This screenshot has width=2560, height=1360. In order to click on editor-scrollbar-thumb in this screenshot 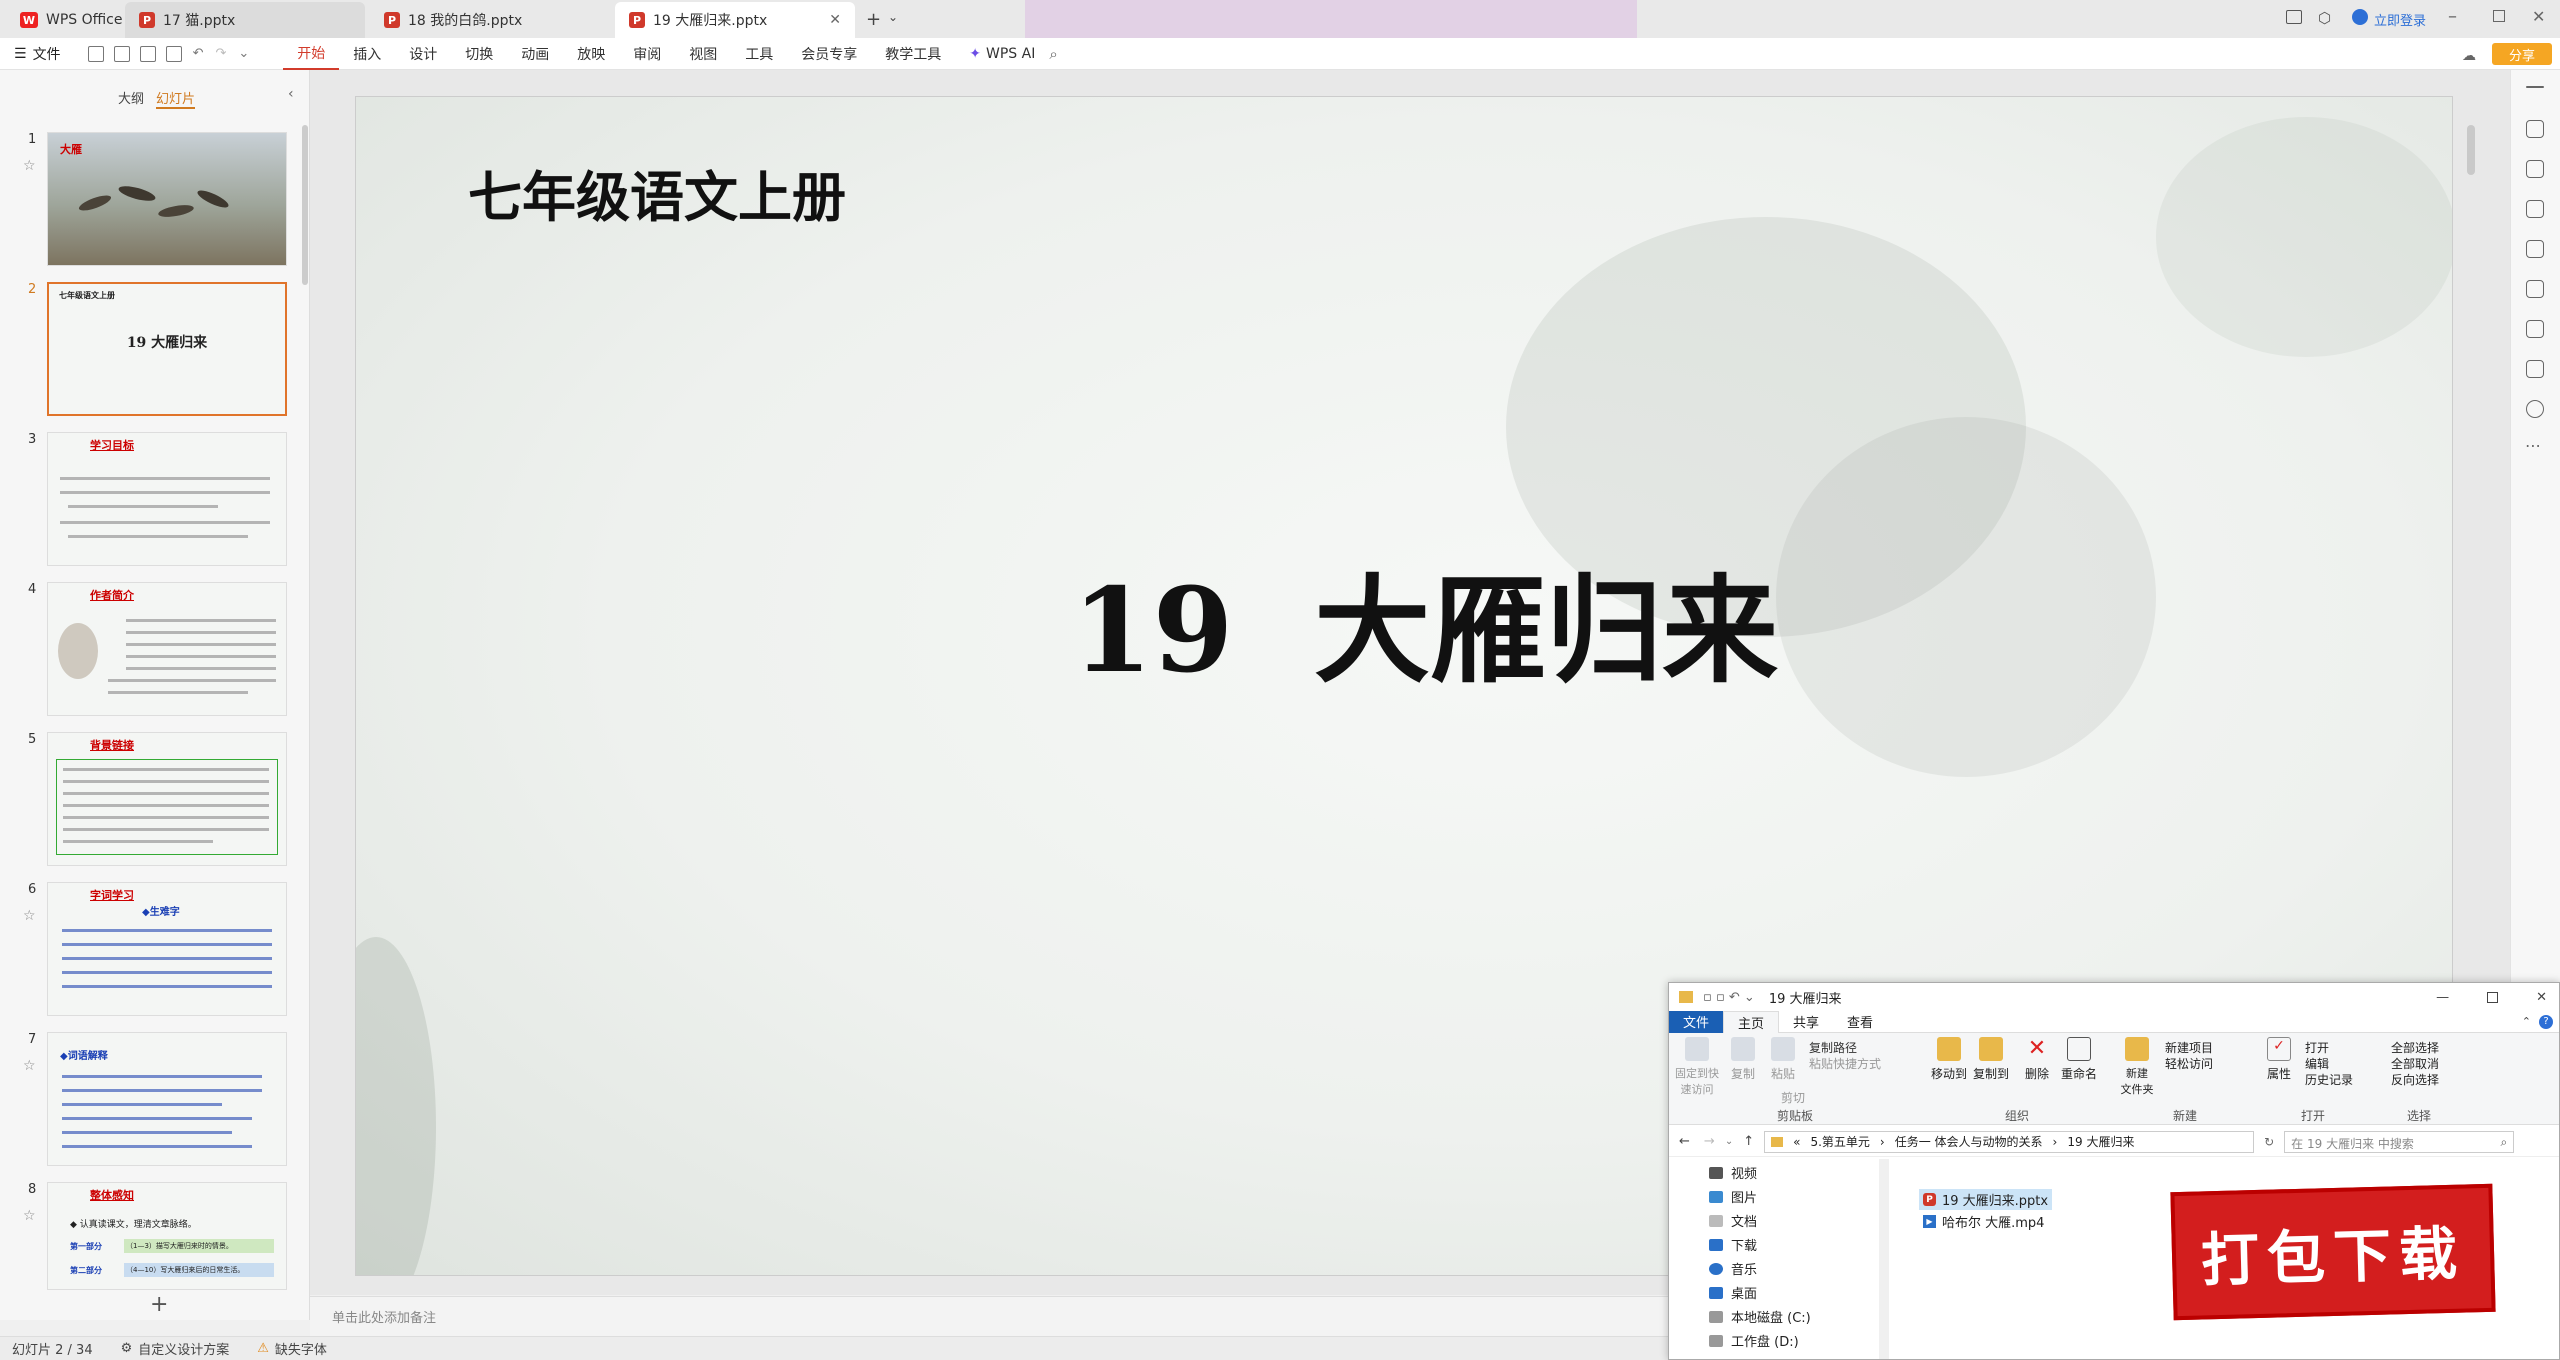, I will do `click(2471, 150)`.